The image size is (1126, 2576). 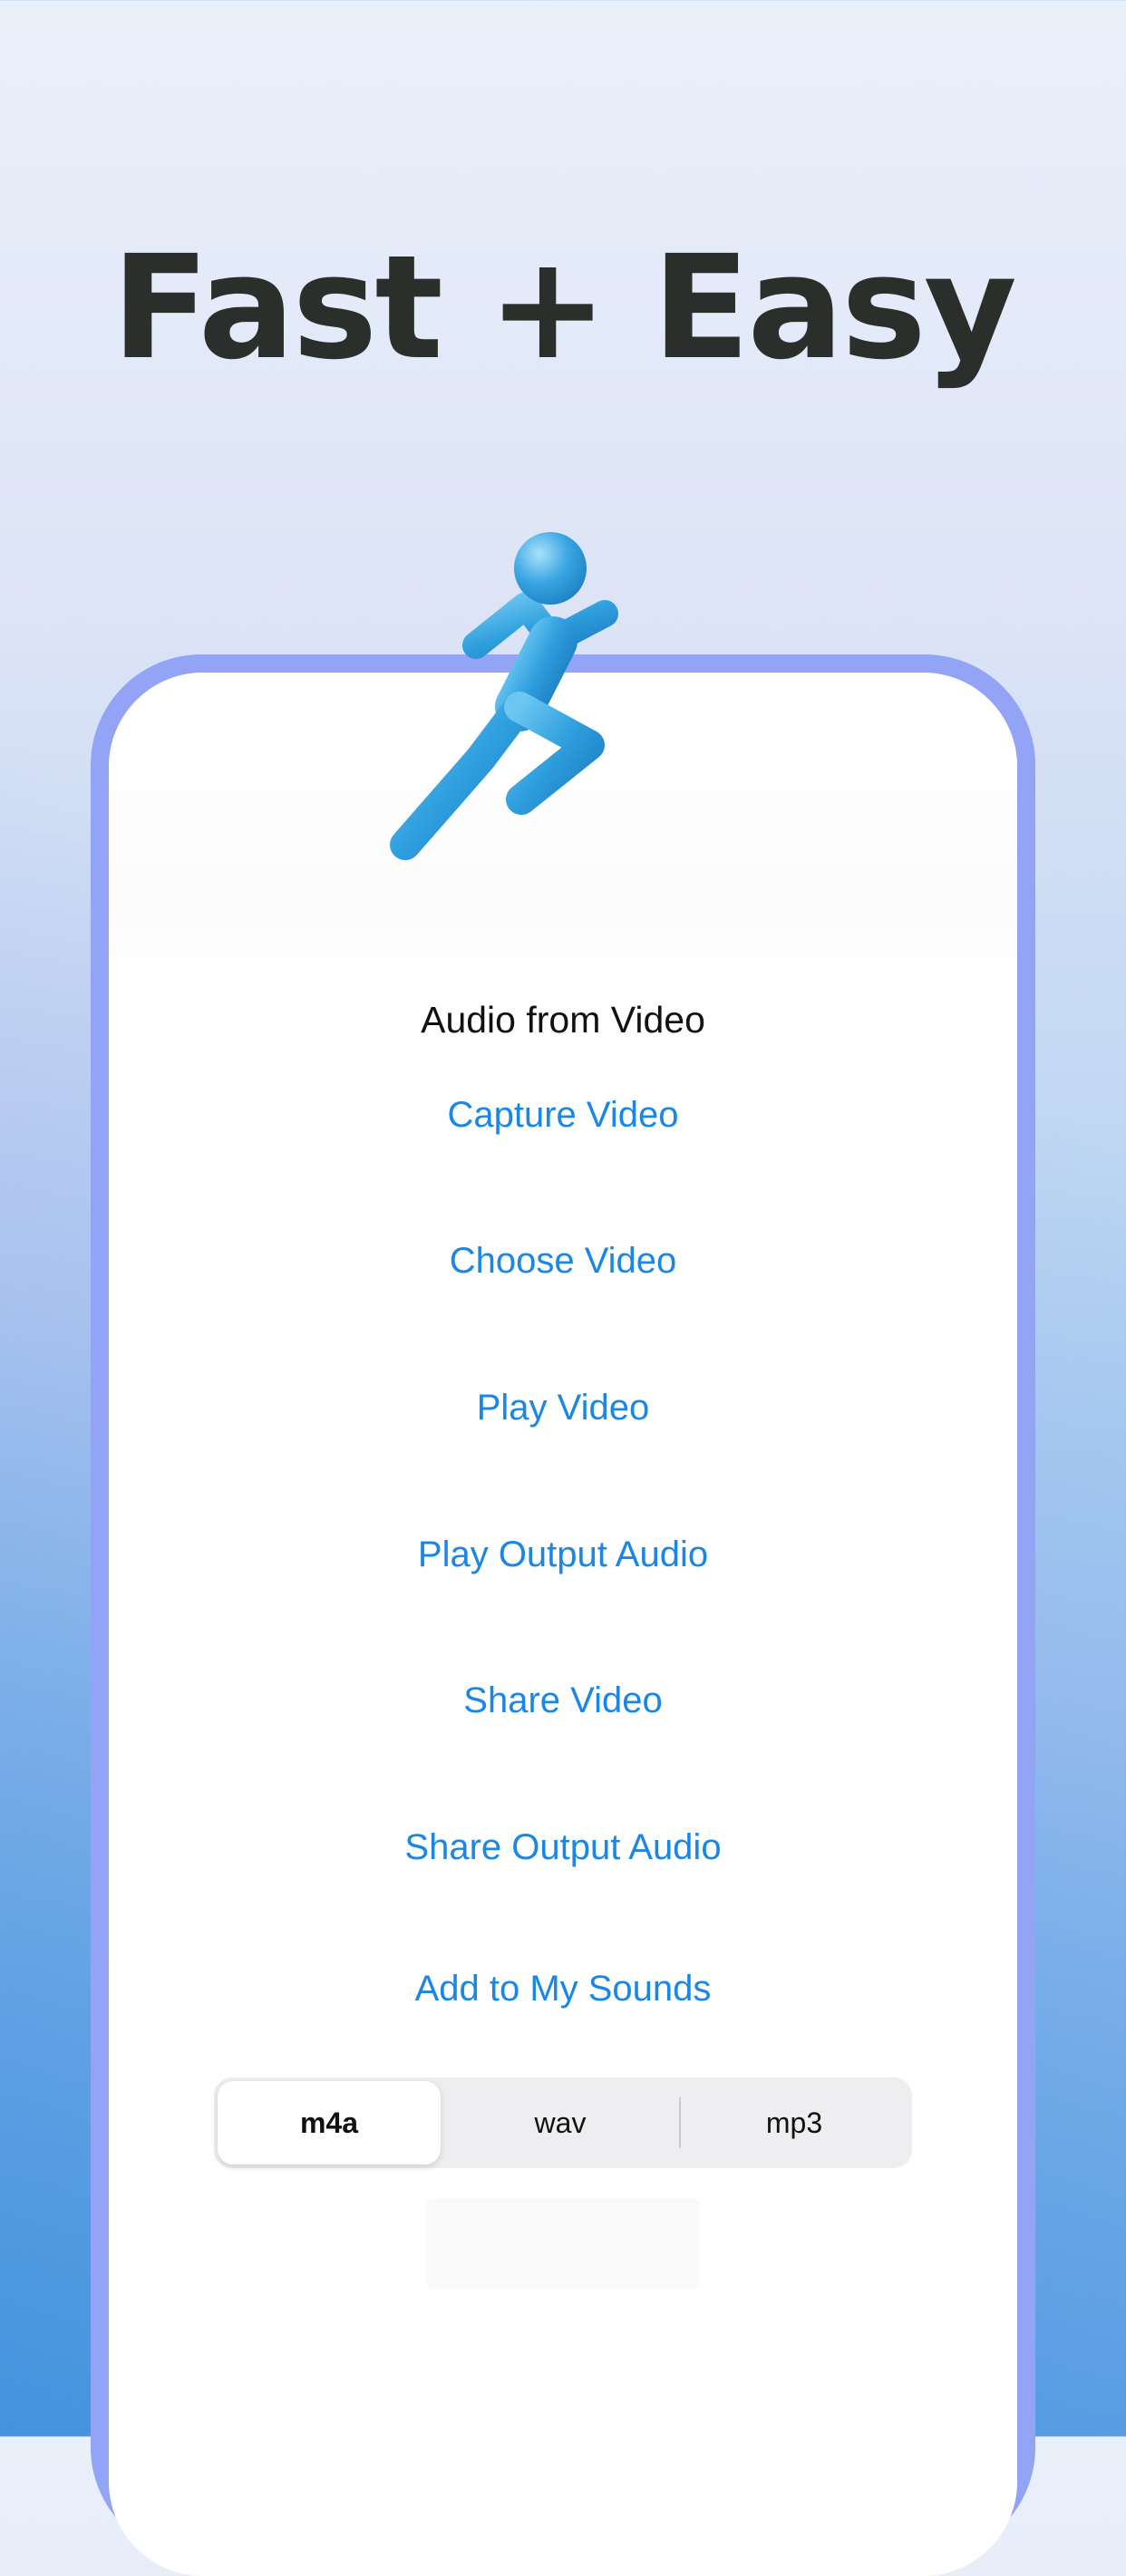 I want to click on add-to-my-sounds-button: Add to My Sounds, so click(x=563, y=1988).